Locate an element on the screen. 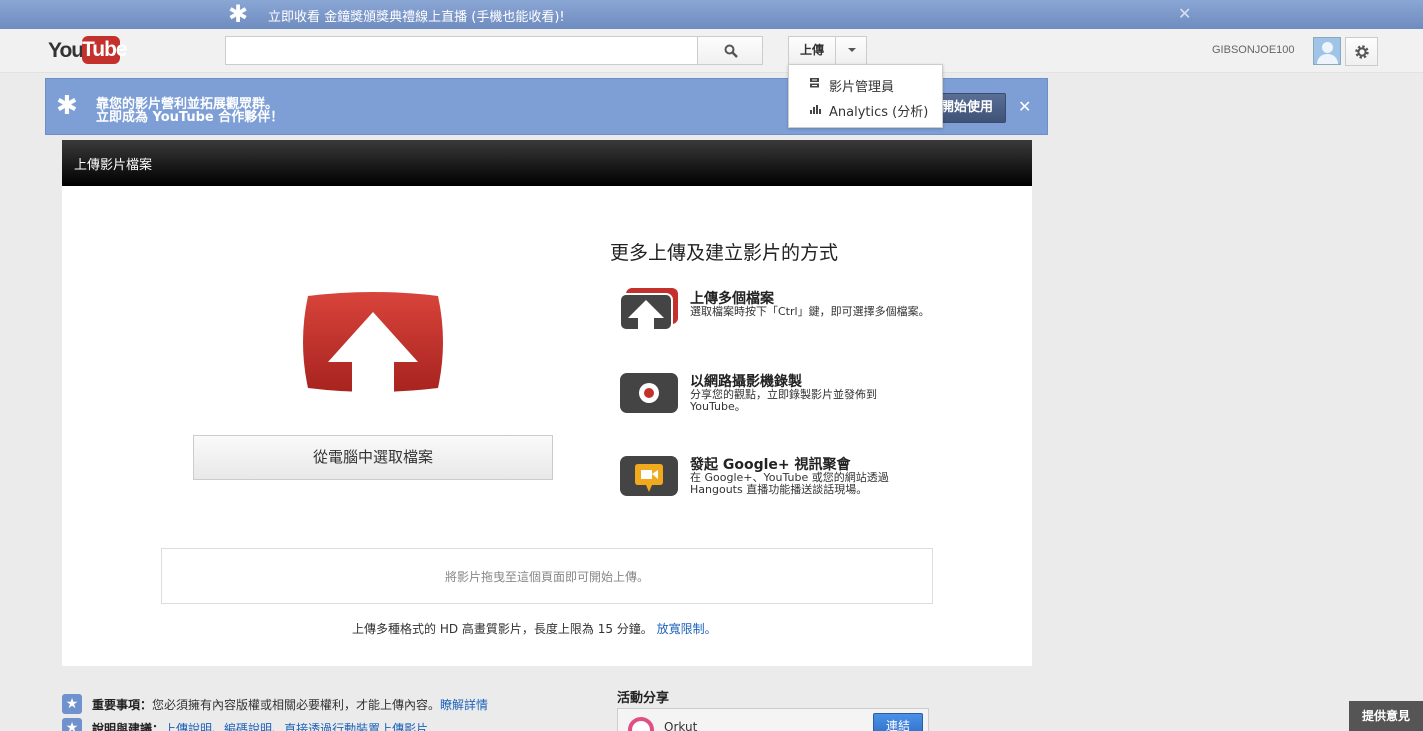 This screenshot has height=731, width=1423. page-title: 上傳影片檔案 is located at coordinates (113, 165).